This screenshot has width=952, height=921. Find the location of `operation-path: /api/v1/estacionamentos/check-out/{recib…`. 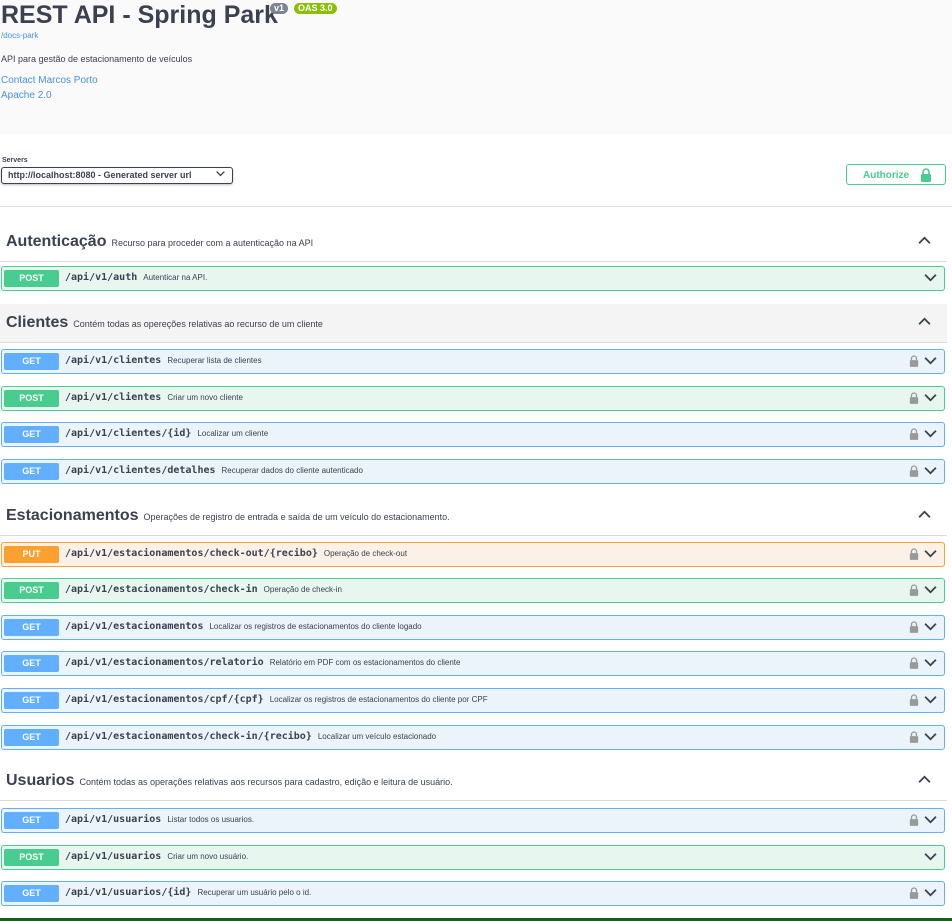

operation-path: /api/v1/estacionamentos/check-out/{recib… is located at coordinates (236, 553).